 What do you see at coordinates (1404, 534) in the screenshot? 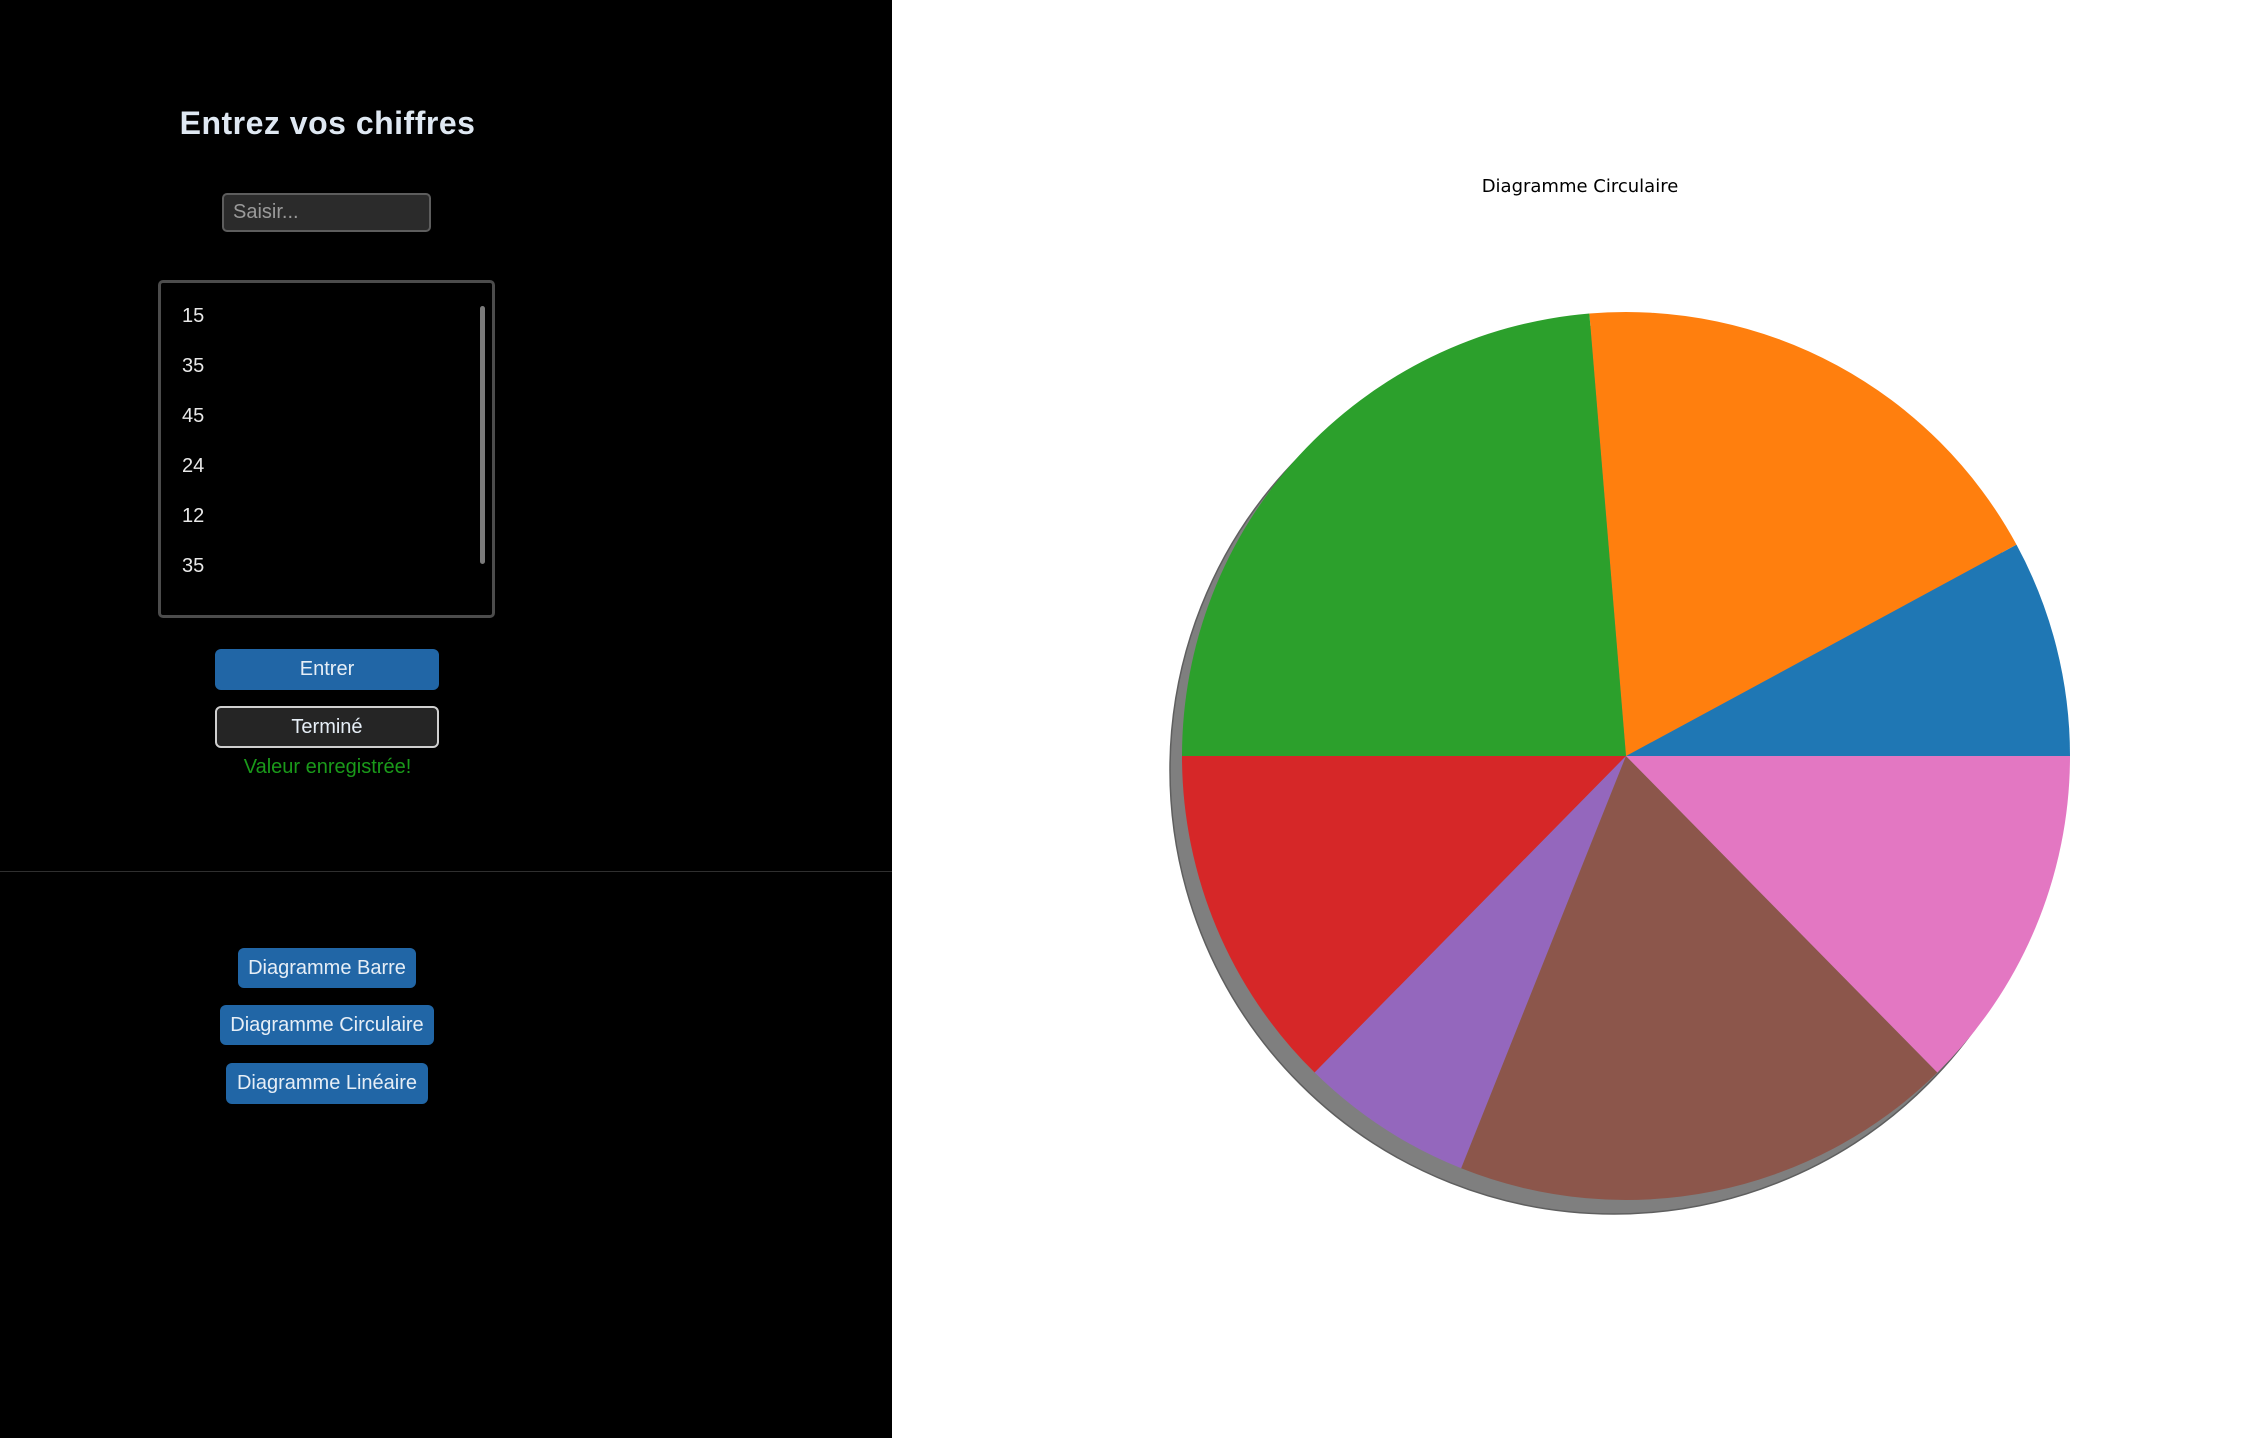
I see `pie-slice` at bounding box center [1404, 534].